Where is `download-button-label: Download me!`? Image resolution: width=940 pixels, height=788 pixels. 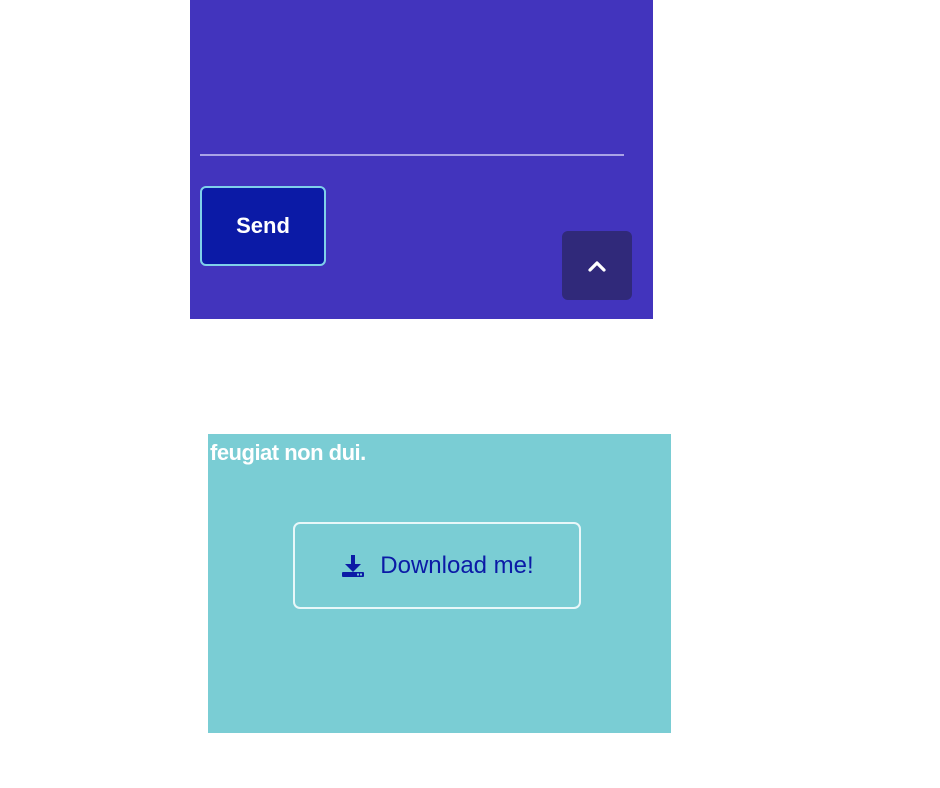
download-button-label: Download me! is located at coordinates (457, 565).